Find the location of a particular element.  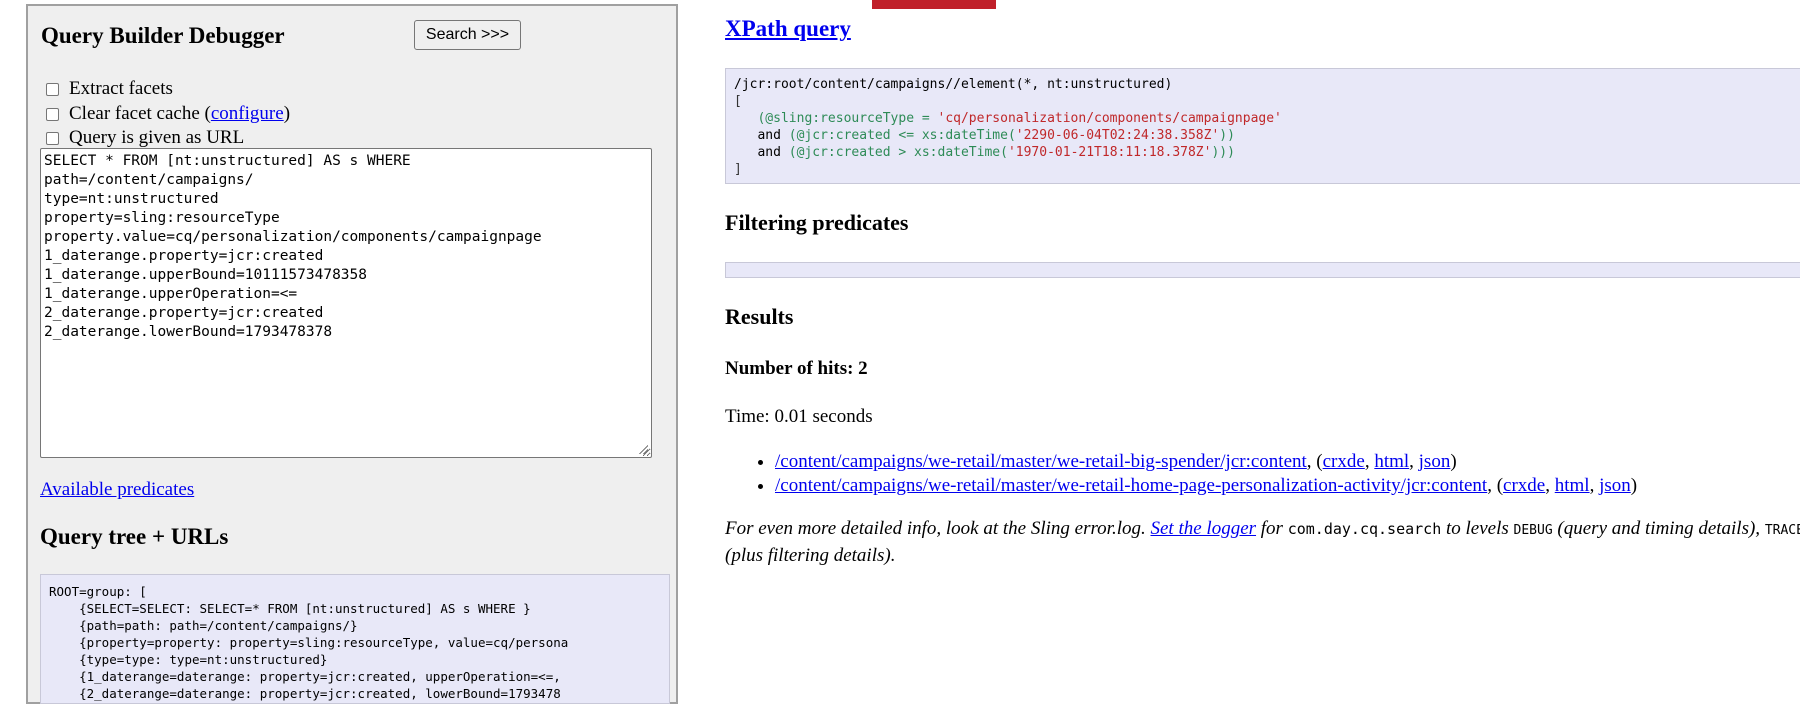

xpath-query-link: XPath query is located at coordinates (788, 29).